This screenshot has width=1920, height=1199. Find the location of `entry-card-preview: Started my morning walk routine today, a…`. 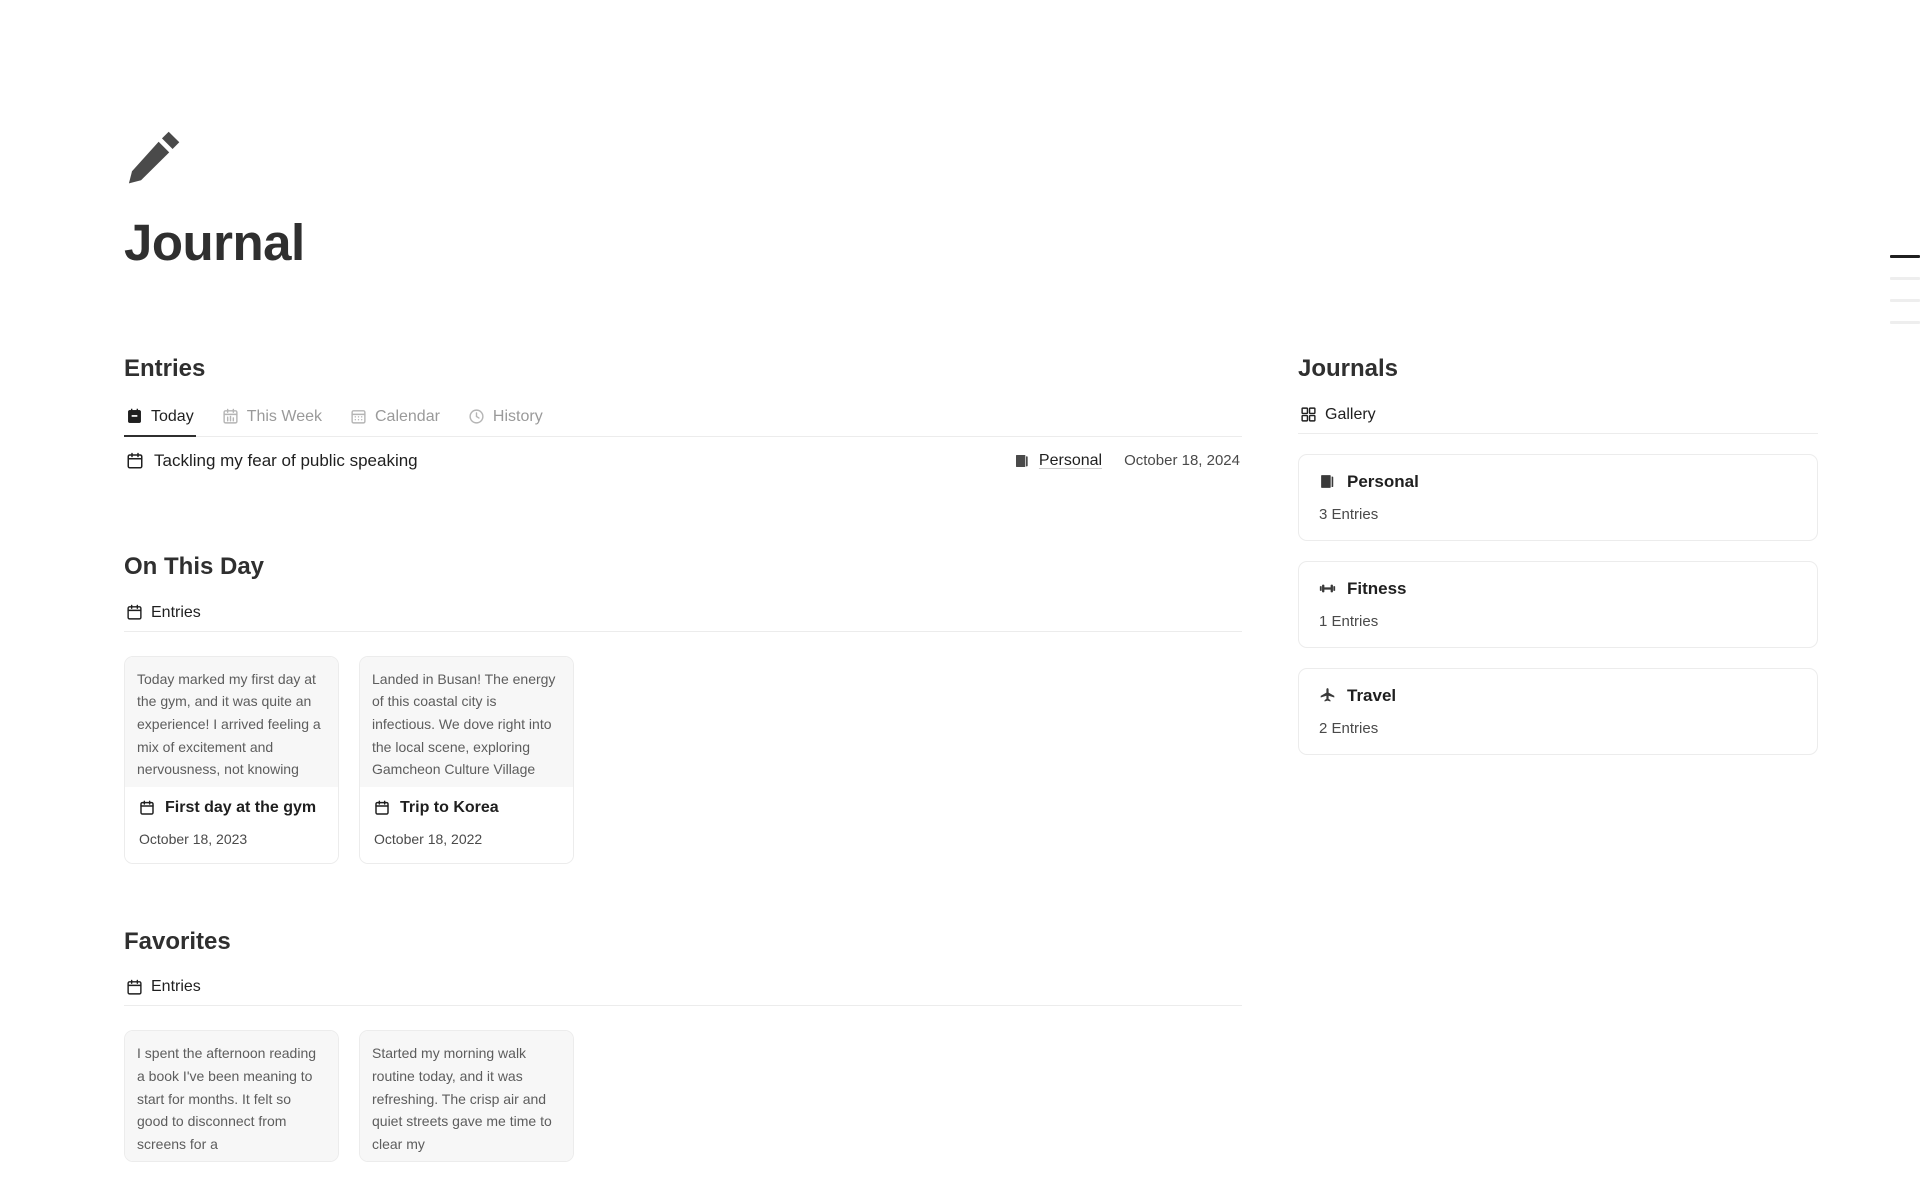

entry-card-preview: Started my morning walk routine today, a… is located at coordinates (466, 1096).